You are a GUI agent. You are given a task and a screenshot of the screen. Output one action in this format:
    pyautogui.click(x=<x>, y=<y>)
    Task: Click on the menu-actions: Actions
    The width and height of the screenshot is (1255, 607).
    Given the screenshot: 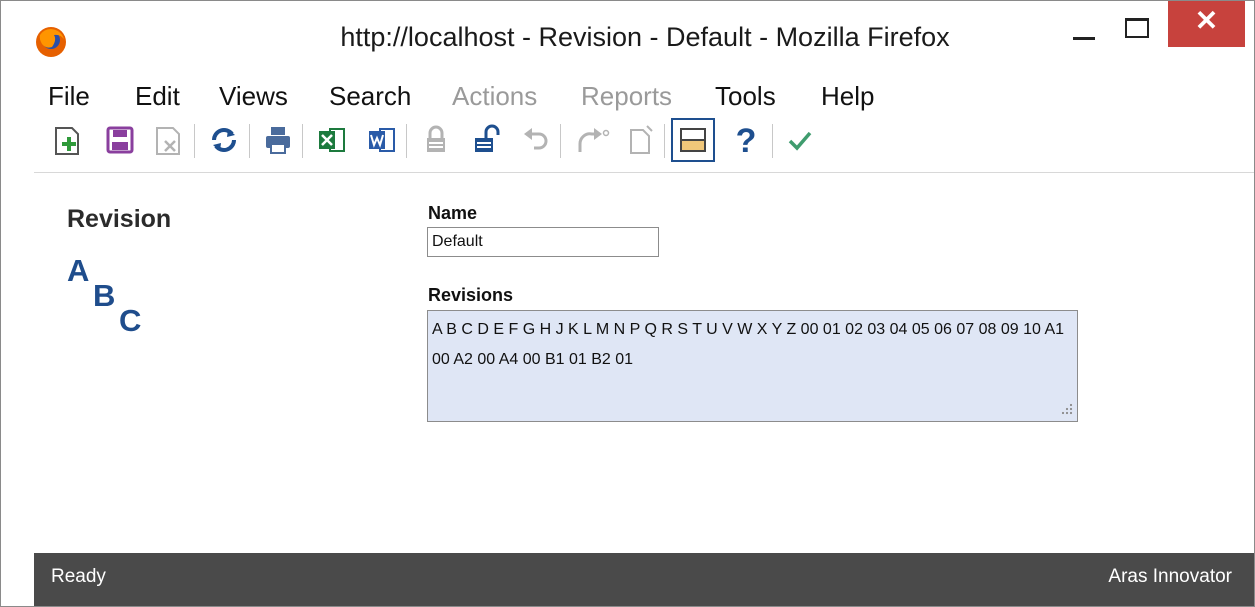 What is the action you would take?
    pyautogui.click(x=494, y=96)
    